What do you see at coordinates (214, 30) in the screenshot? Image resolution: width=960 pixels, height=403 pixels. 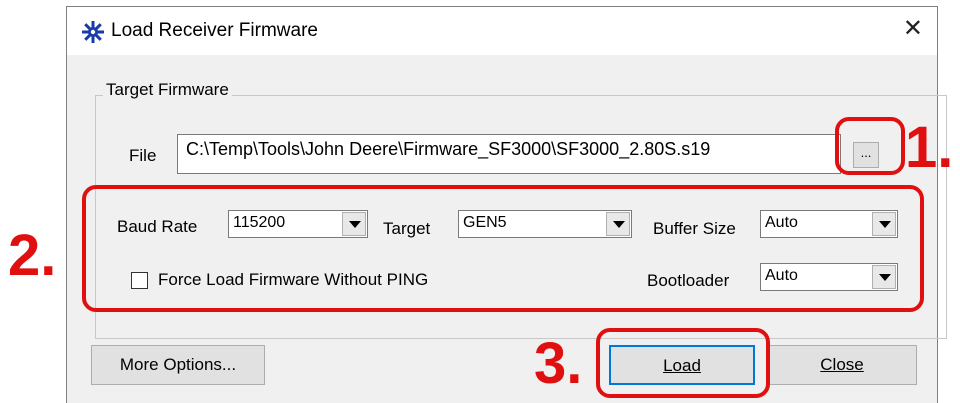 I see `window-title: Load Receiver Firmware` at bounding box center [214, 30].